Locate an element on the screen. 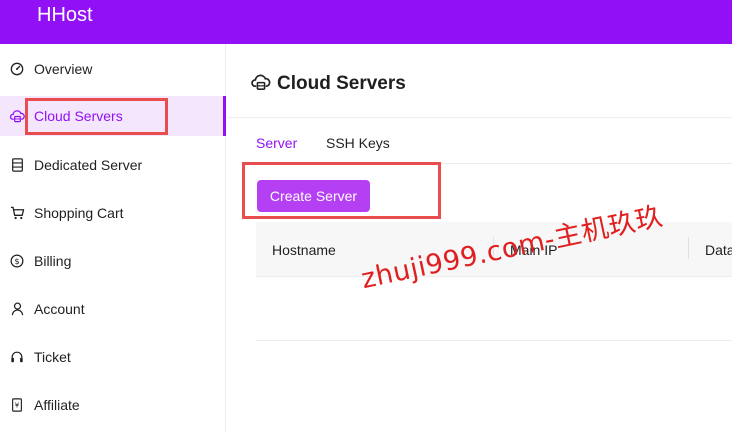  sidebar-item-affiliate: ¥ Affiliate is located at coordinates (113, 405).